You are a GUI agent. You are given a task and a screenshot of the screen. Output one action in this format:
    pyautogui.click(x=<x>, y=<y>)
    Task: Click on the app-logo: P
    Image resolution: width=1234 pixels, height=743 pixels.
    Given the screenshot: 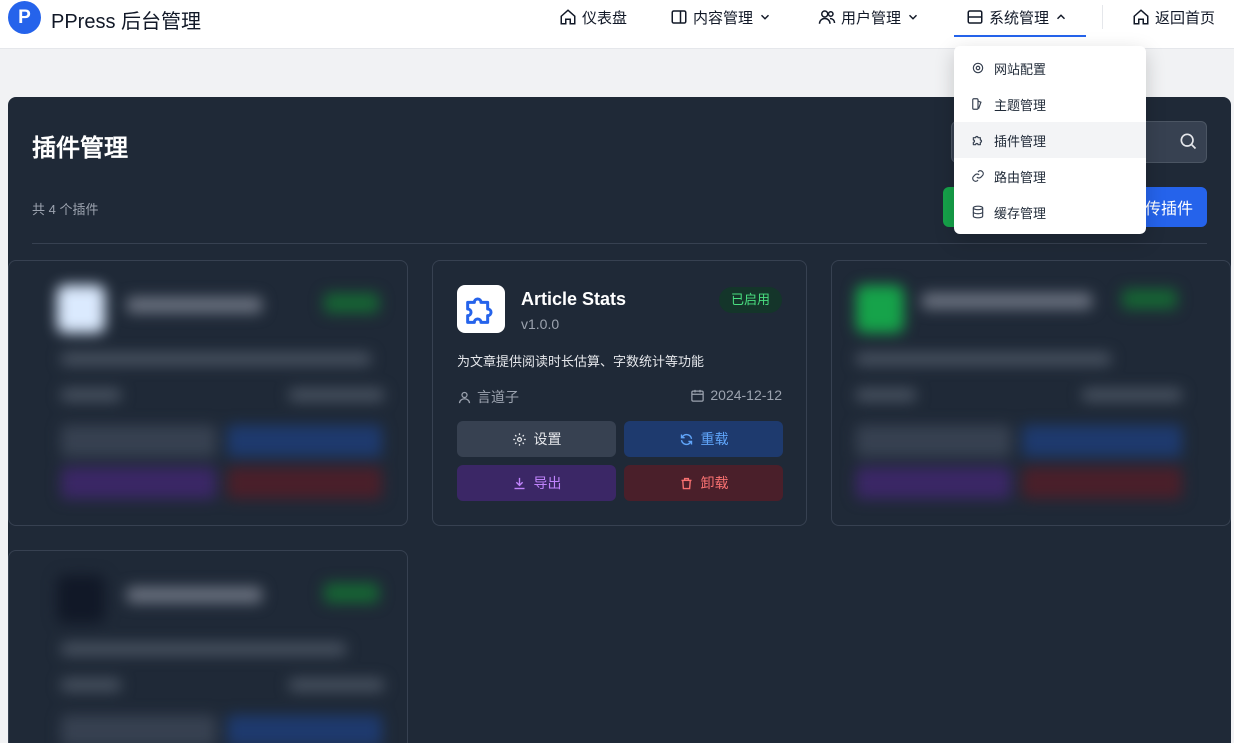 What is the action you would take?
    pyautogui.click(x=24, y=17)
    